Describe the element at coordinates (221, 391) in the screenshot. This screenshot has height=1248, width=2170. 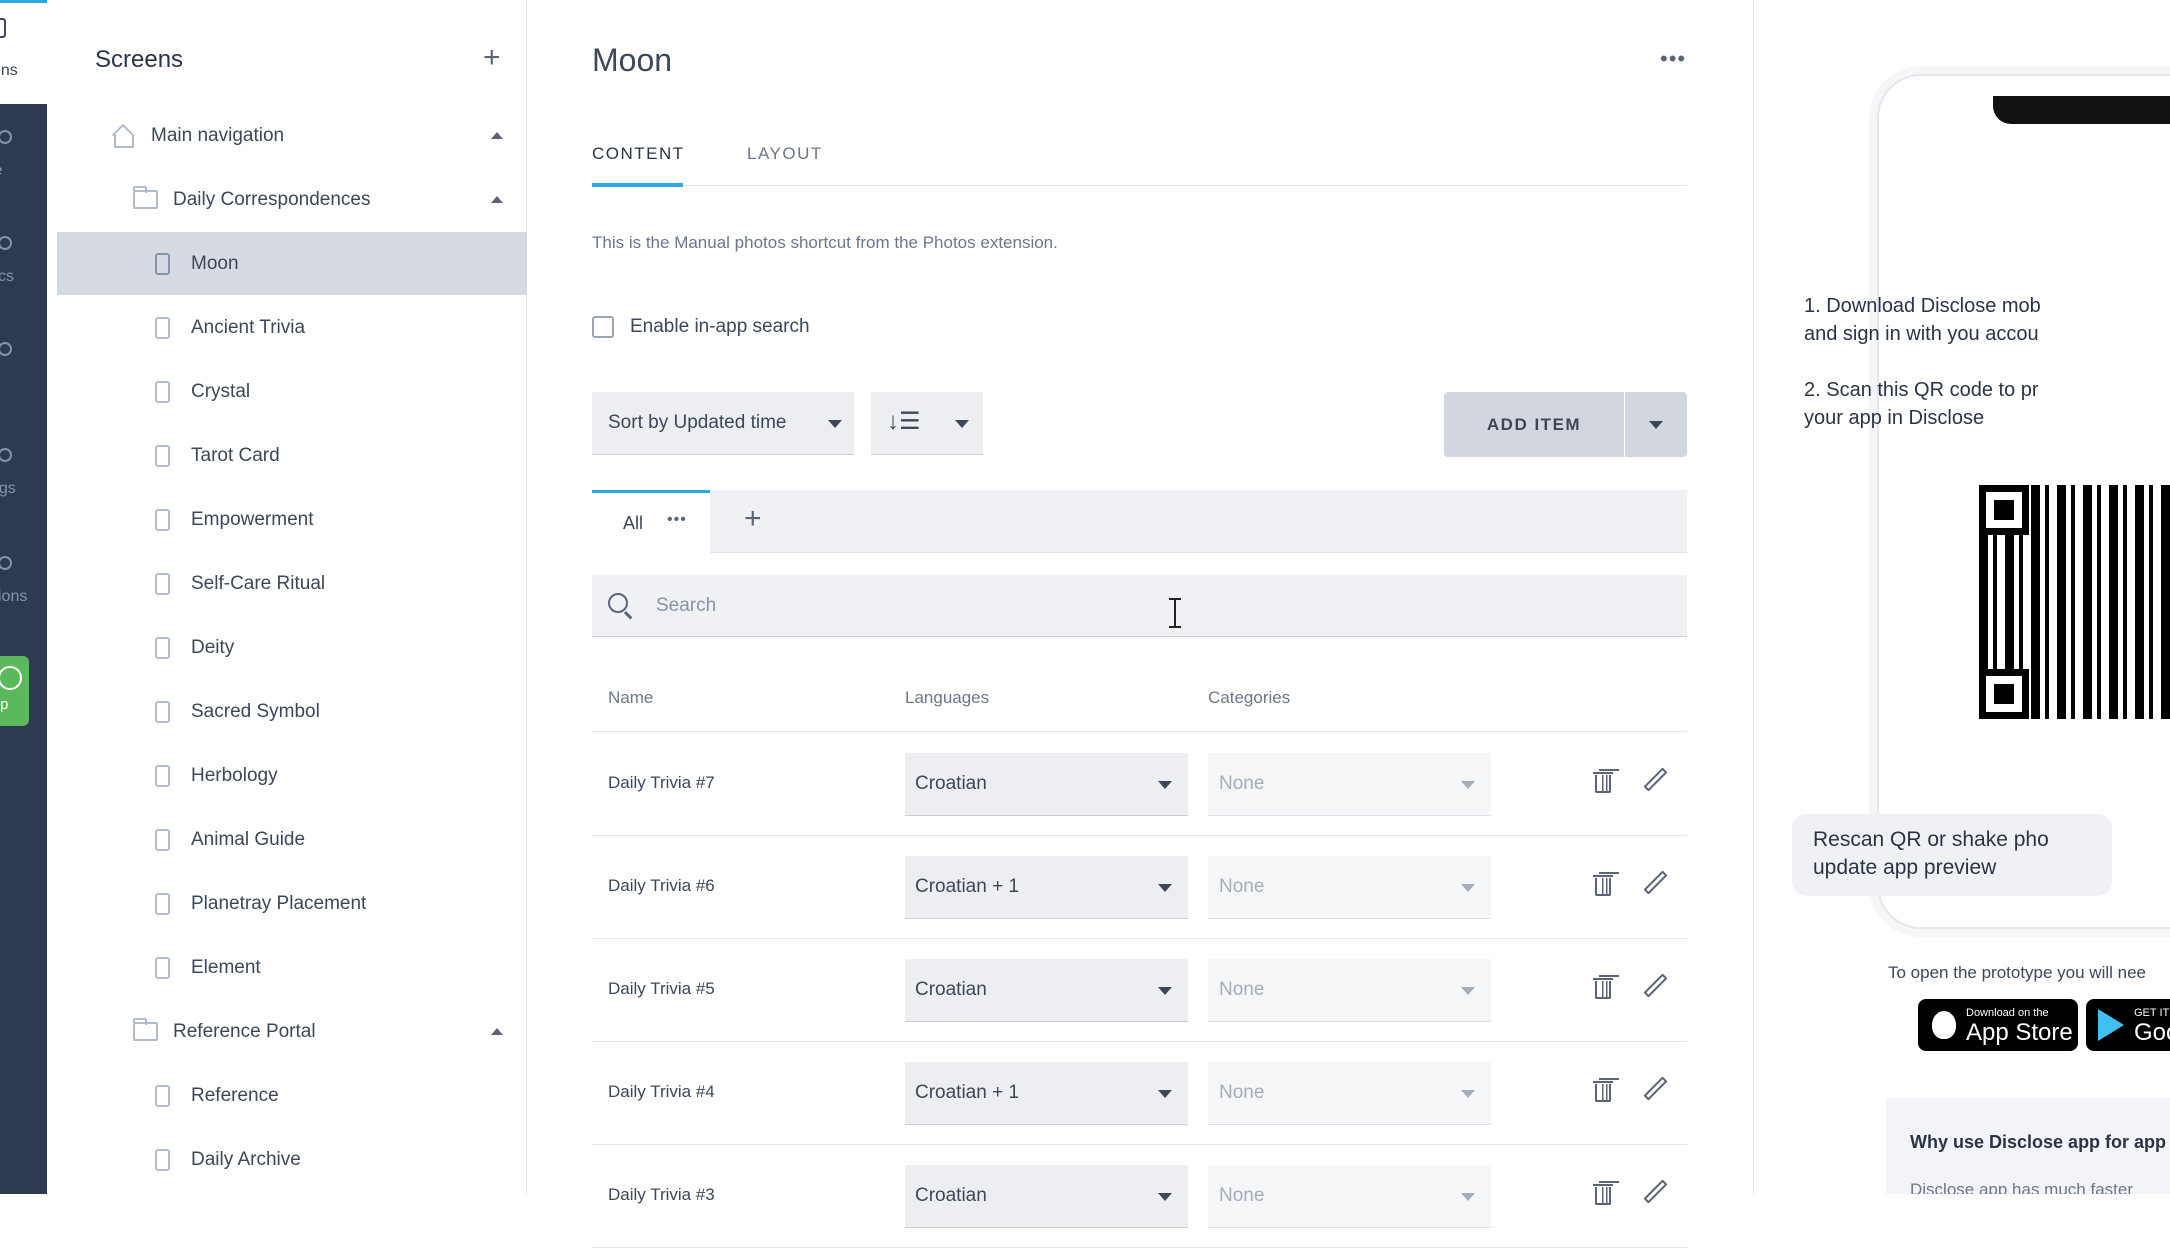
I see `tree-item-label: Crystal` at that location.